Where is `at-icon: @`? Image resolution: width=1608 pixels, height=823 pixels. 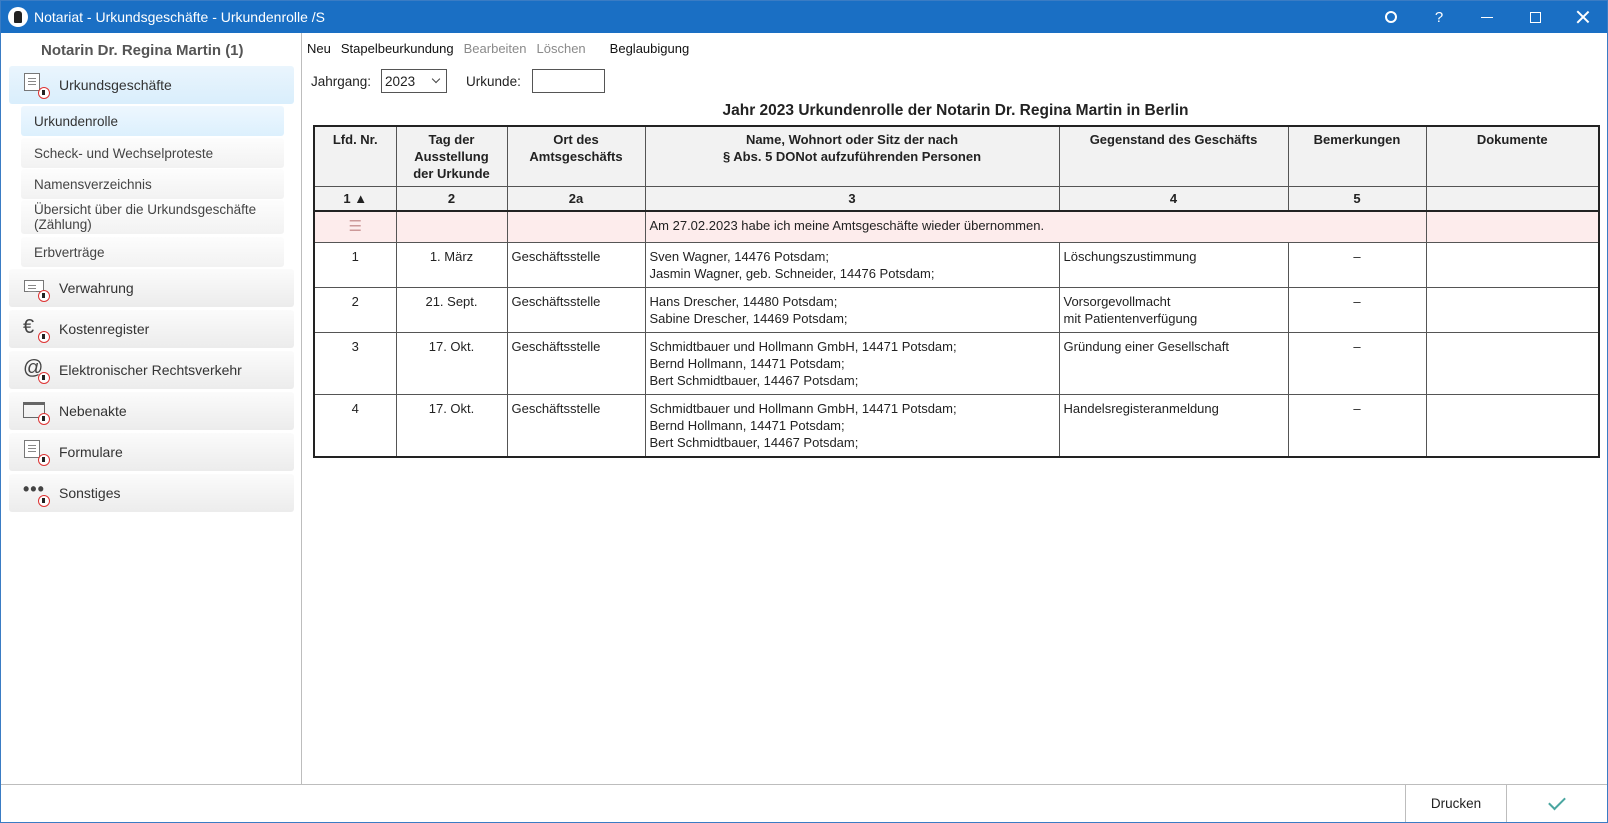 at-icon: @ is located at coordinates (36, 370).